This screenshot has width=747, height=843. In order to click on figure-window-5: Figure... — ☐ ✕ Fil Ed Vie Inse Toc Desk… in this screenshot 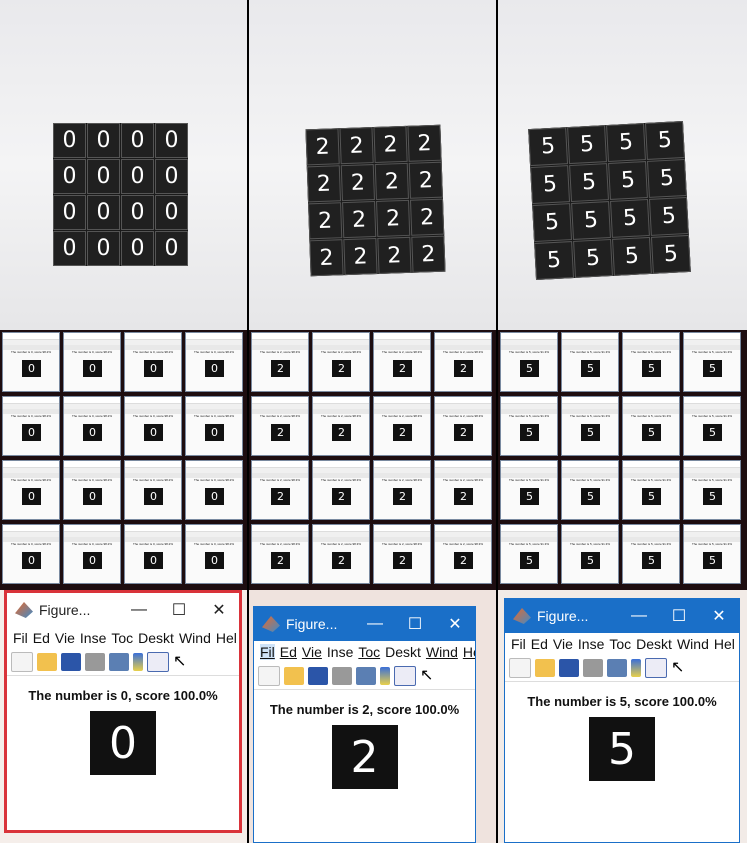, I will do `click(622, 720)`.